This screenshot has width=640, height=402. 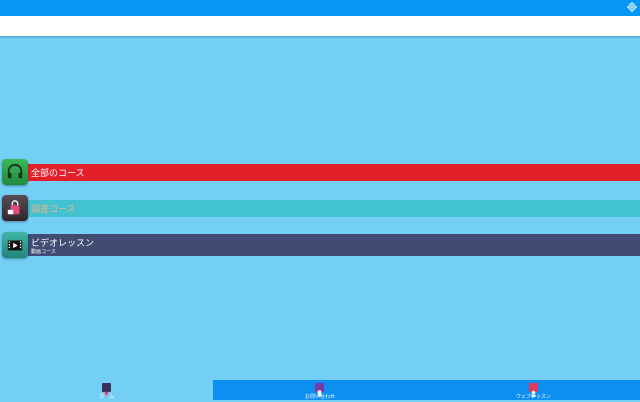 I want to click on nav-label: ホーム, so click(x=107, y=397).